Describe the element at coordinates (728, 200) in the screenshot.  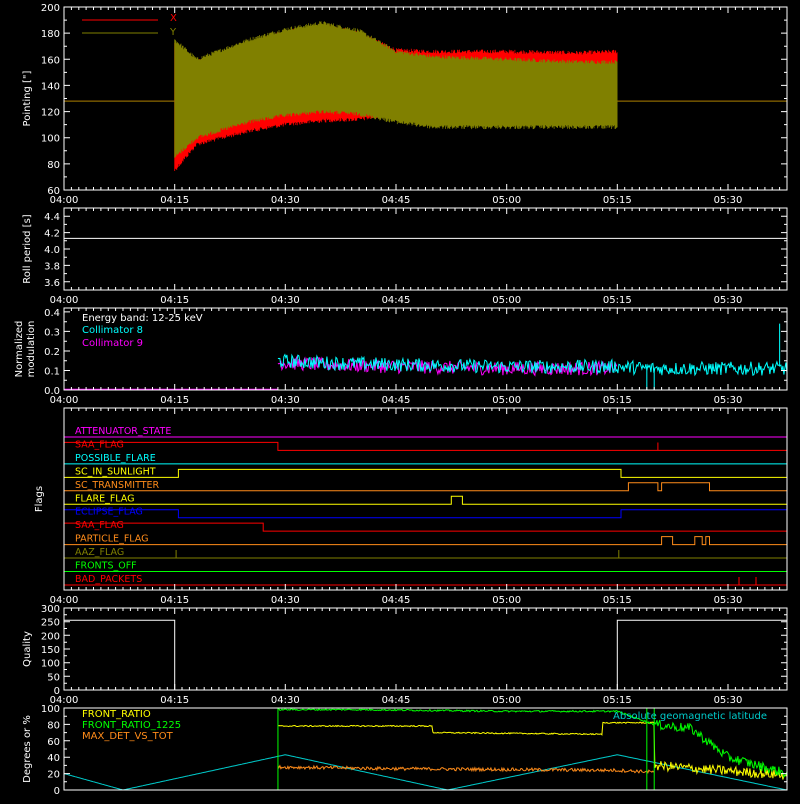
I see `0-x-tick-label: 05:30` at that location.